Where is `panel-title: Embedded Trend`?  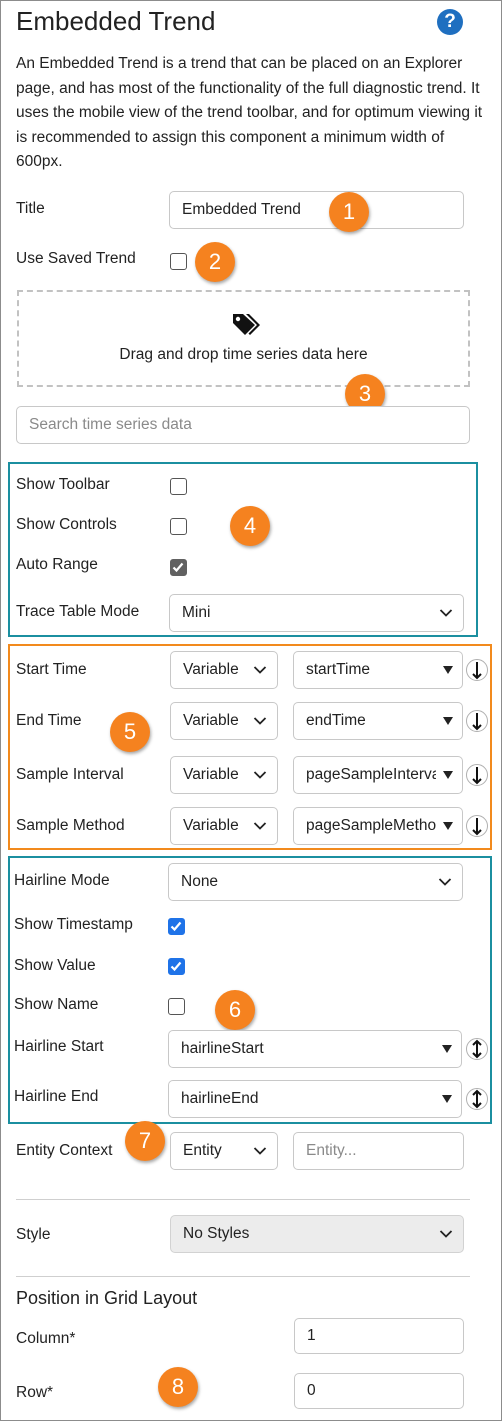 panel-title: Embedded Trend is located at coordinates (116, 21).